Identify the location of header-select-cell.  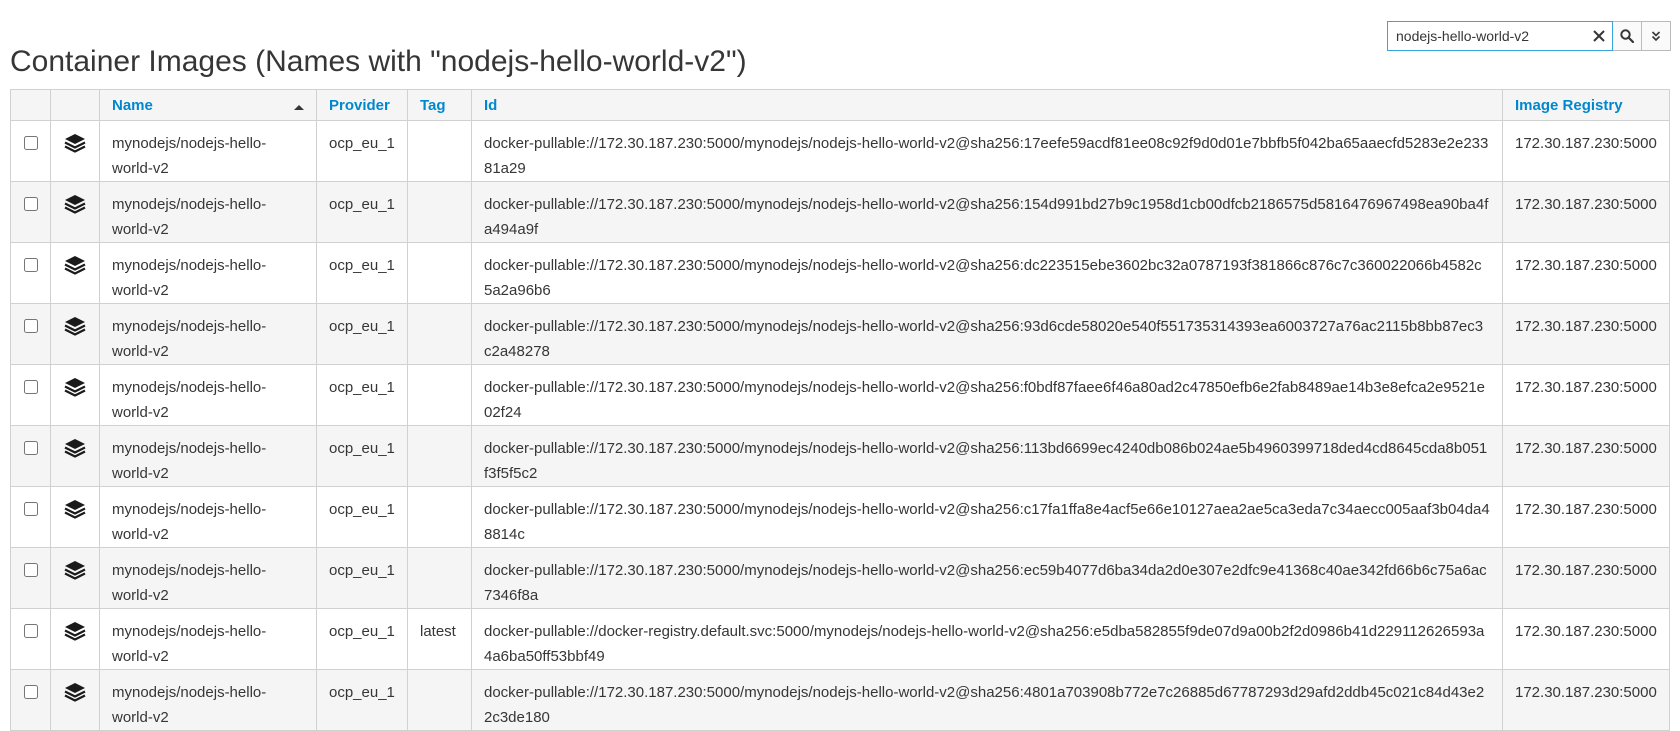
(30, 105).